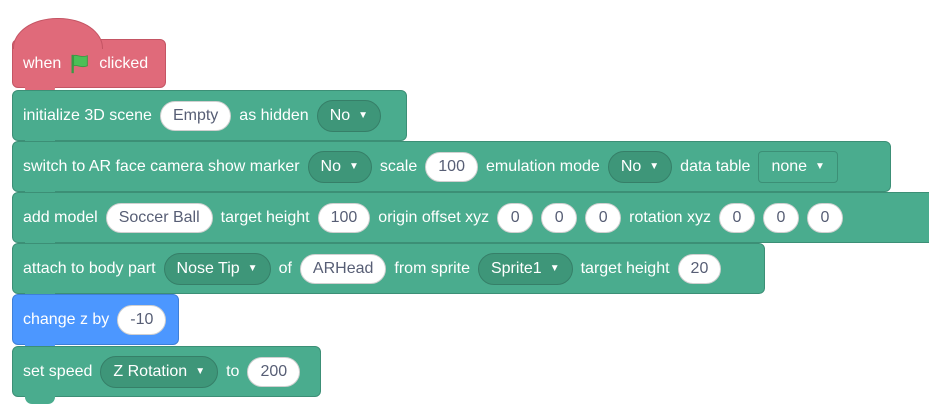  Describe the element at coordinates (434, 217) in the screenshot. I see `origin-offset-label: origin offset xyz` at that location.